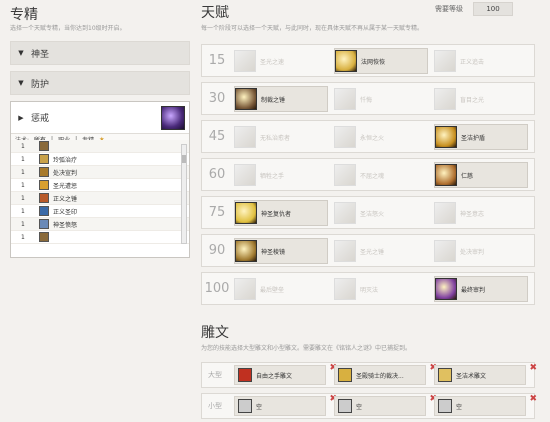  What do you see at coordinates (359, 407) in the screenshot?
I see `glyph-name: 空` at bounding box center [359, 407].